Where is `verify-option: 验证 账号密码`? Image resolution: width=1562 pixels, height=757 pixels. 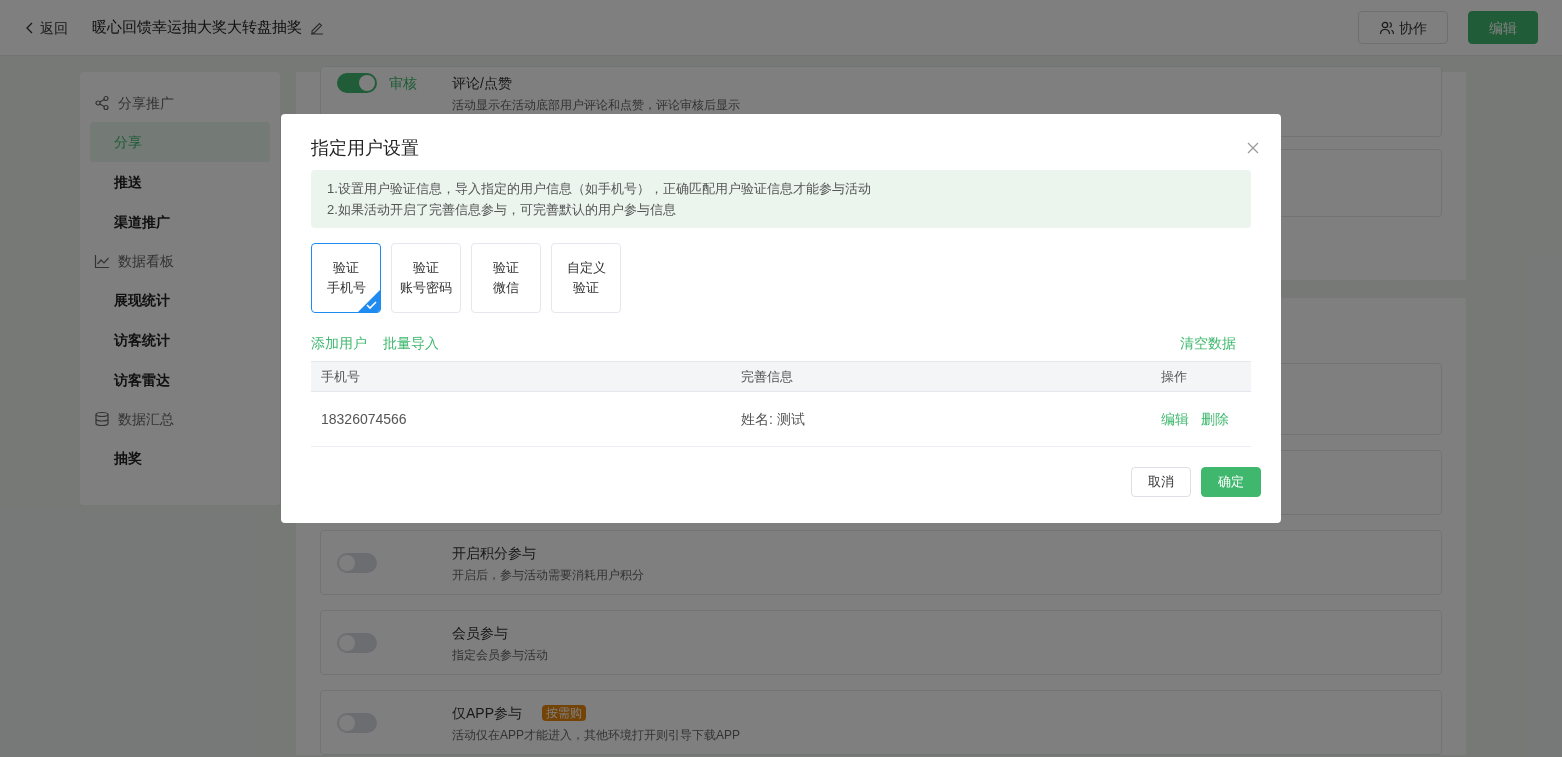 verify-option: 验证 账号密码 is located at coordinates (426, 278).